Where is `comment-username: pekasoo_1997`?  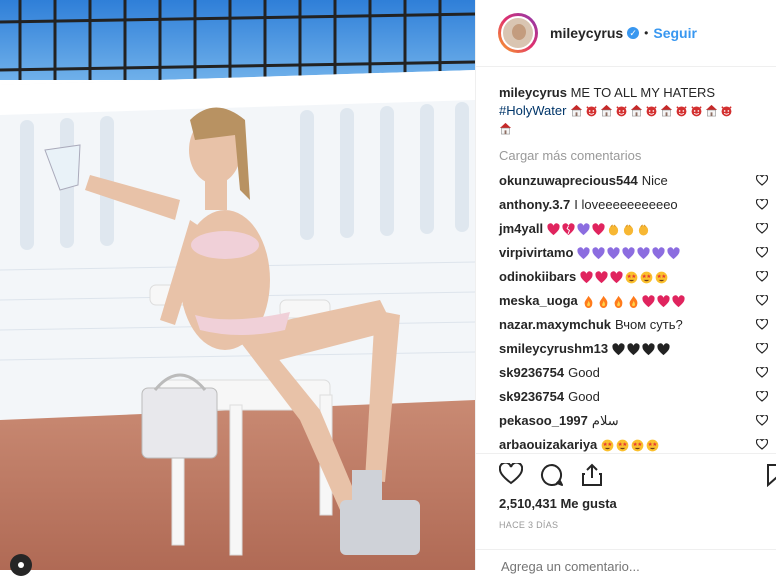 comment-username: pekasoo_1997 is located at coordinates (543, 421).